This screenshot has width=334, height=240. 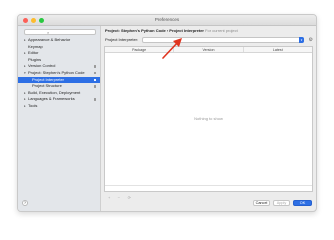 I want to click on sidebar-item-label: Plugins, so click(x=35, y=59).